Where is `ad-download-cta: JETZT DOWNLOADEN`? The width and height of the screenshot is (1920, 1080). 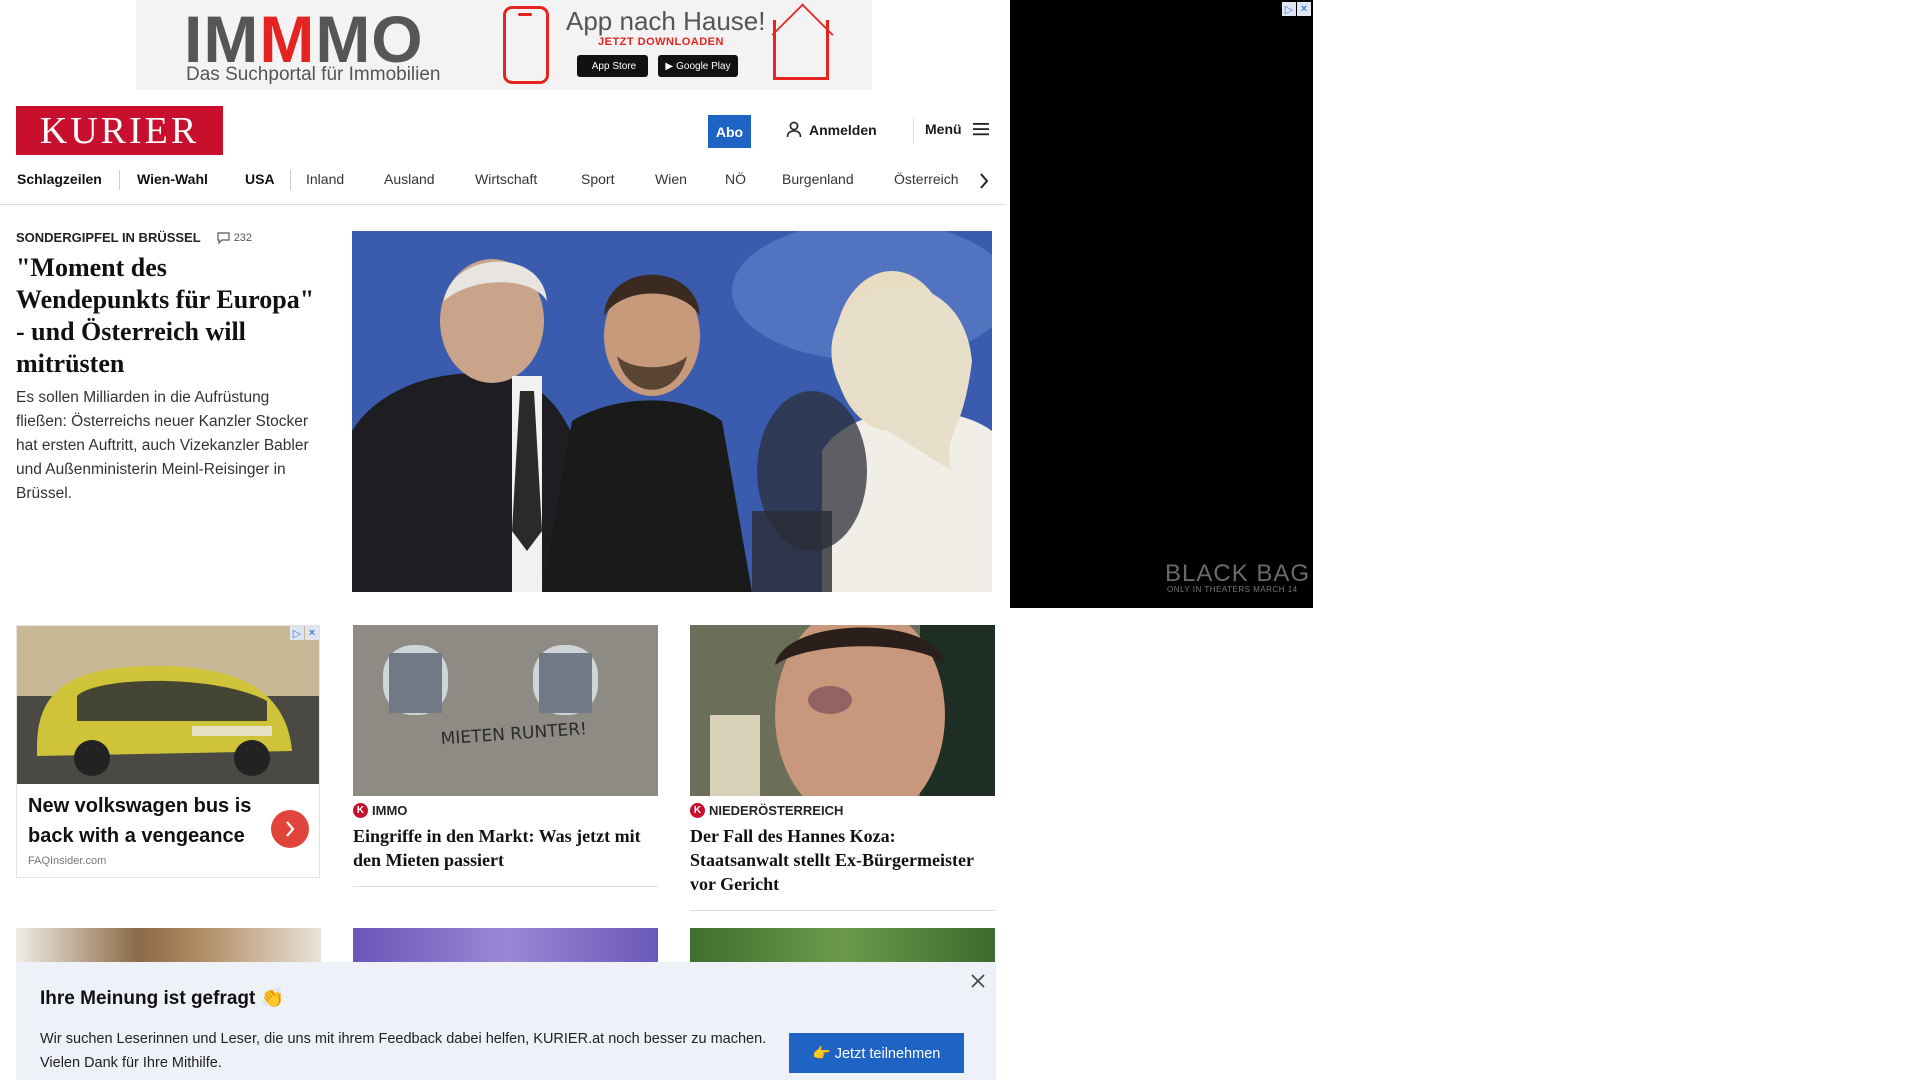 ad-download-cta: JETZT DOWNLOADEN is located at coordinates (661, 42).